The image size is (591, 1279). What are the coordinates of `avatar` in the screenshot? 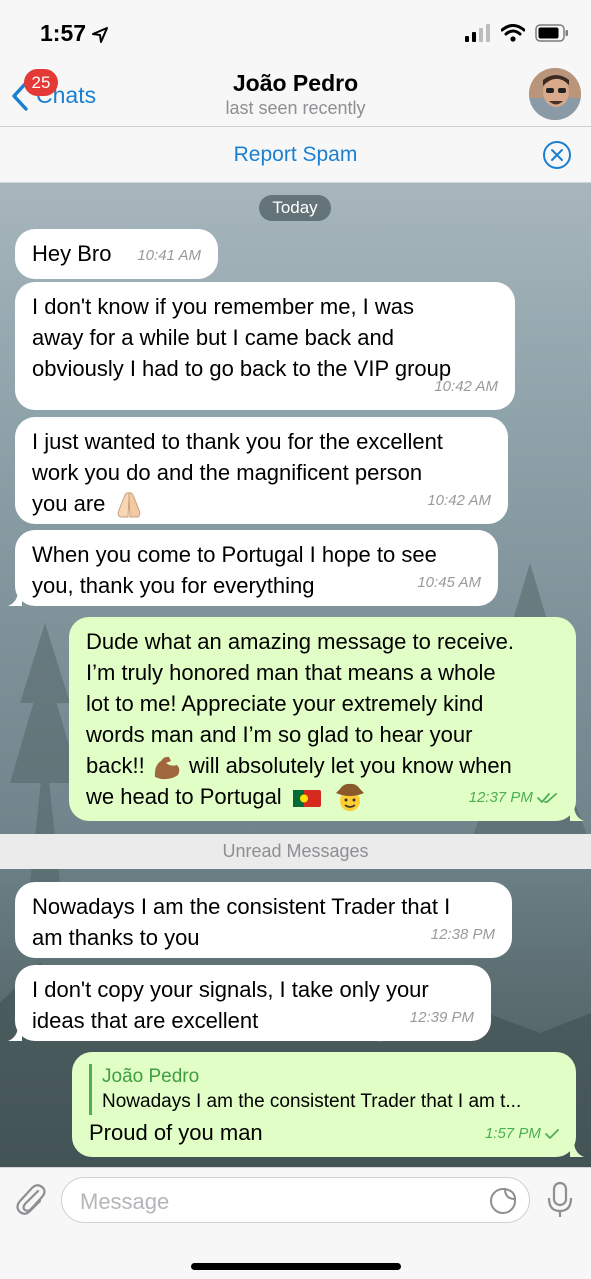 It's located at (555, 94).